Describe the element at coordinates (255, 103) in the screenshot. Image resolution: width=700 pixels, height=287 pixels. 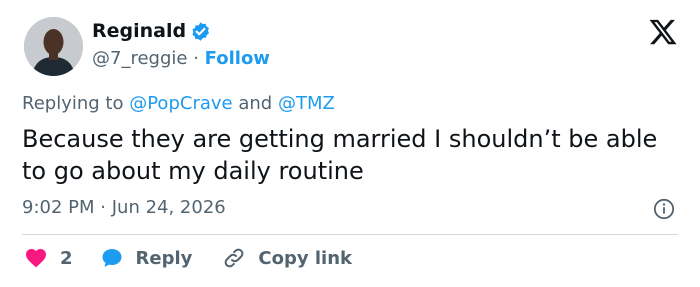
I see `replying-conjunction: and` at that location.